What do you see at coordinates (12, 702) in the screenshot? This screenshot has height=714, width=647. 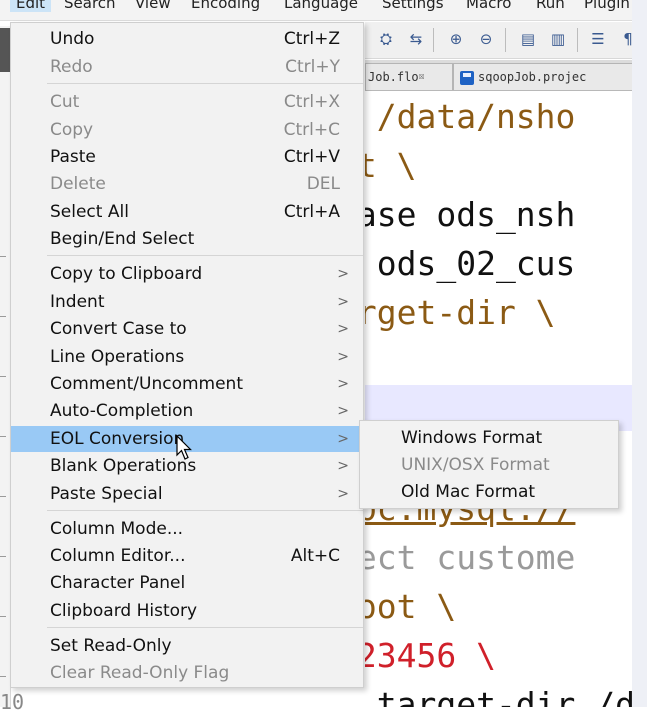 I see `line-number: 10` at bounding box center [12, 702].